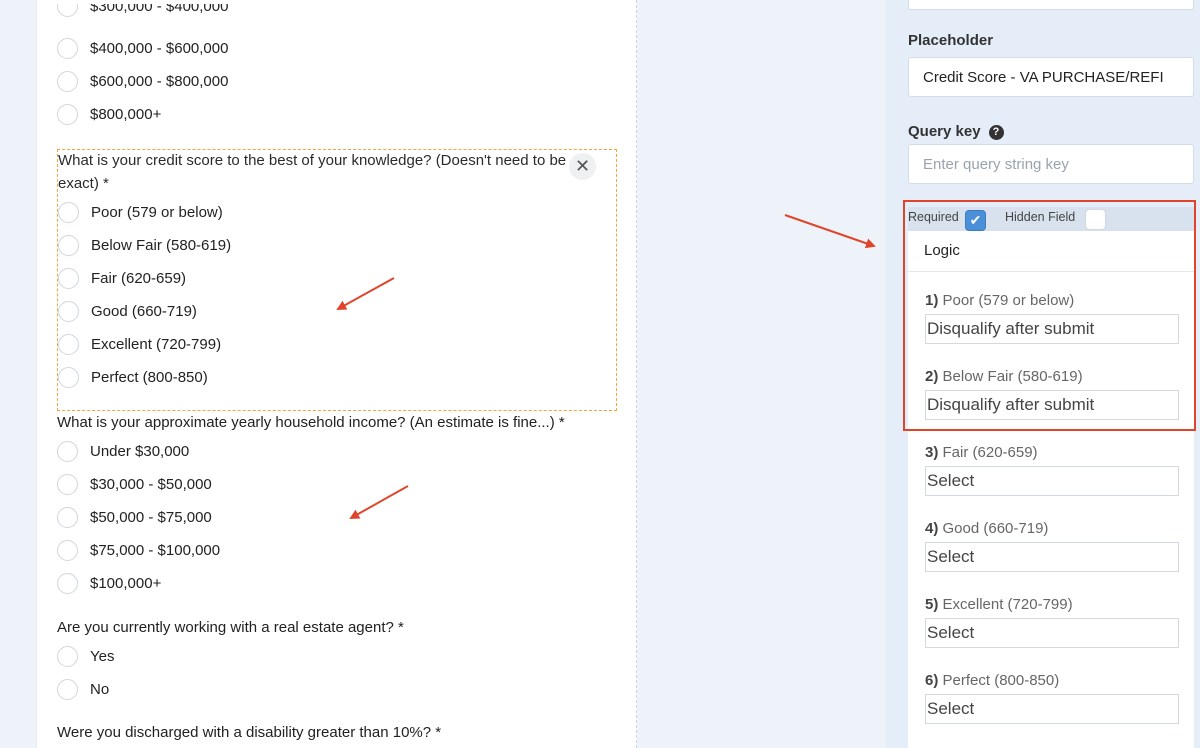 The height and width of the screenshot is (748, 1200). Describe the element at coordinates (932, 680) in the screenshot. I see `rule-number: 6)` at that location.